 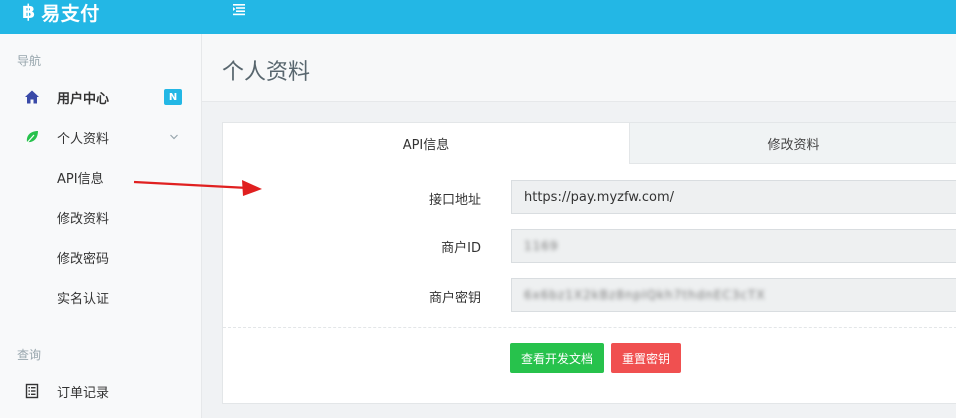 What do you see at coordinates (32, 97) in the screenshot?
I see `home-icon` at bounding box center [32, 97].